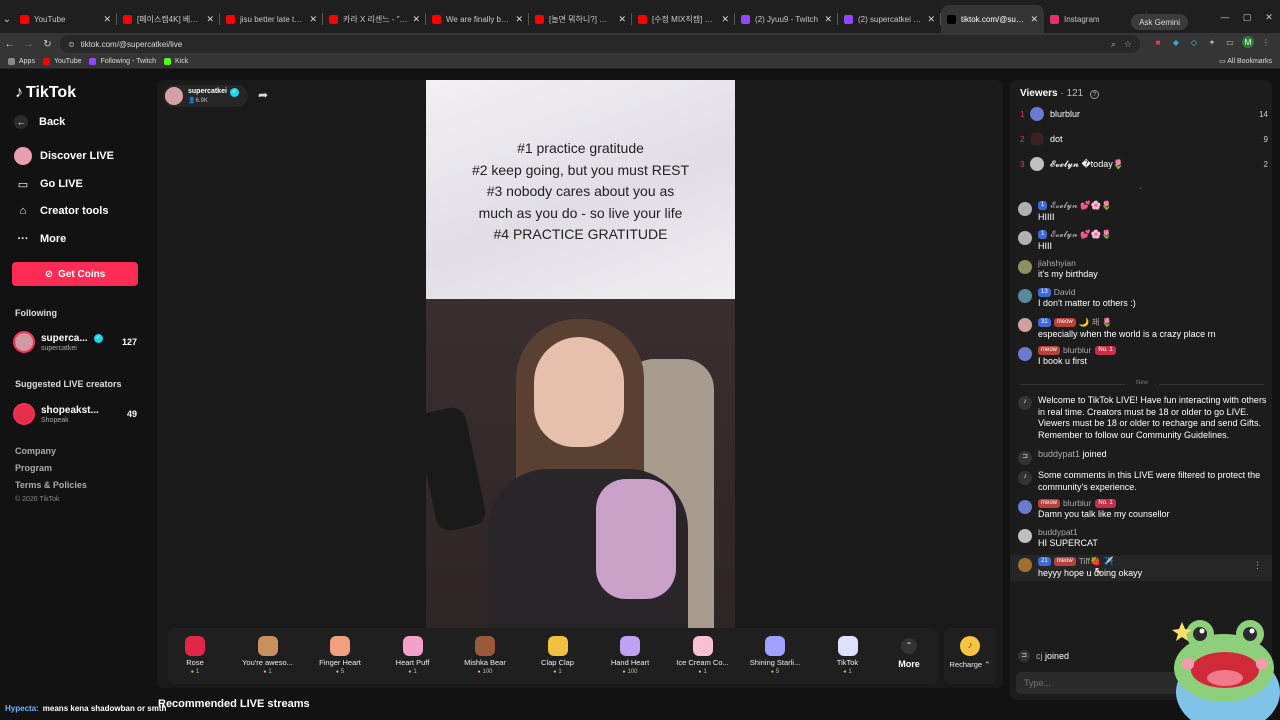 Image resolution: width=1280 pixels, height=720 pixels. I want to click on chat-message: 1 𝓔𝓿𝓮𝓵𝔂𝓷 💕🌸🌷 HIII, so click(1144, 241).